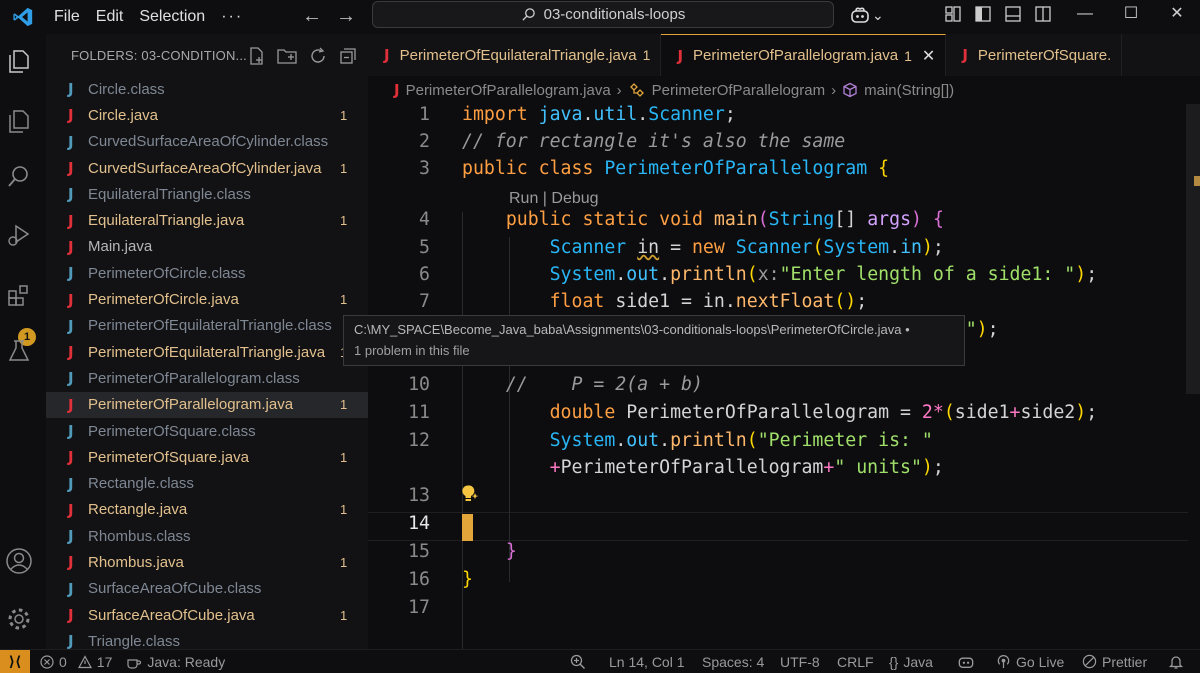 The height and width of the screenshot is (673, 1200). Describe the element at coordinates (578, 662) in the screenshot. I see `zoom-button` at that location.